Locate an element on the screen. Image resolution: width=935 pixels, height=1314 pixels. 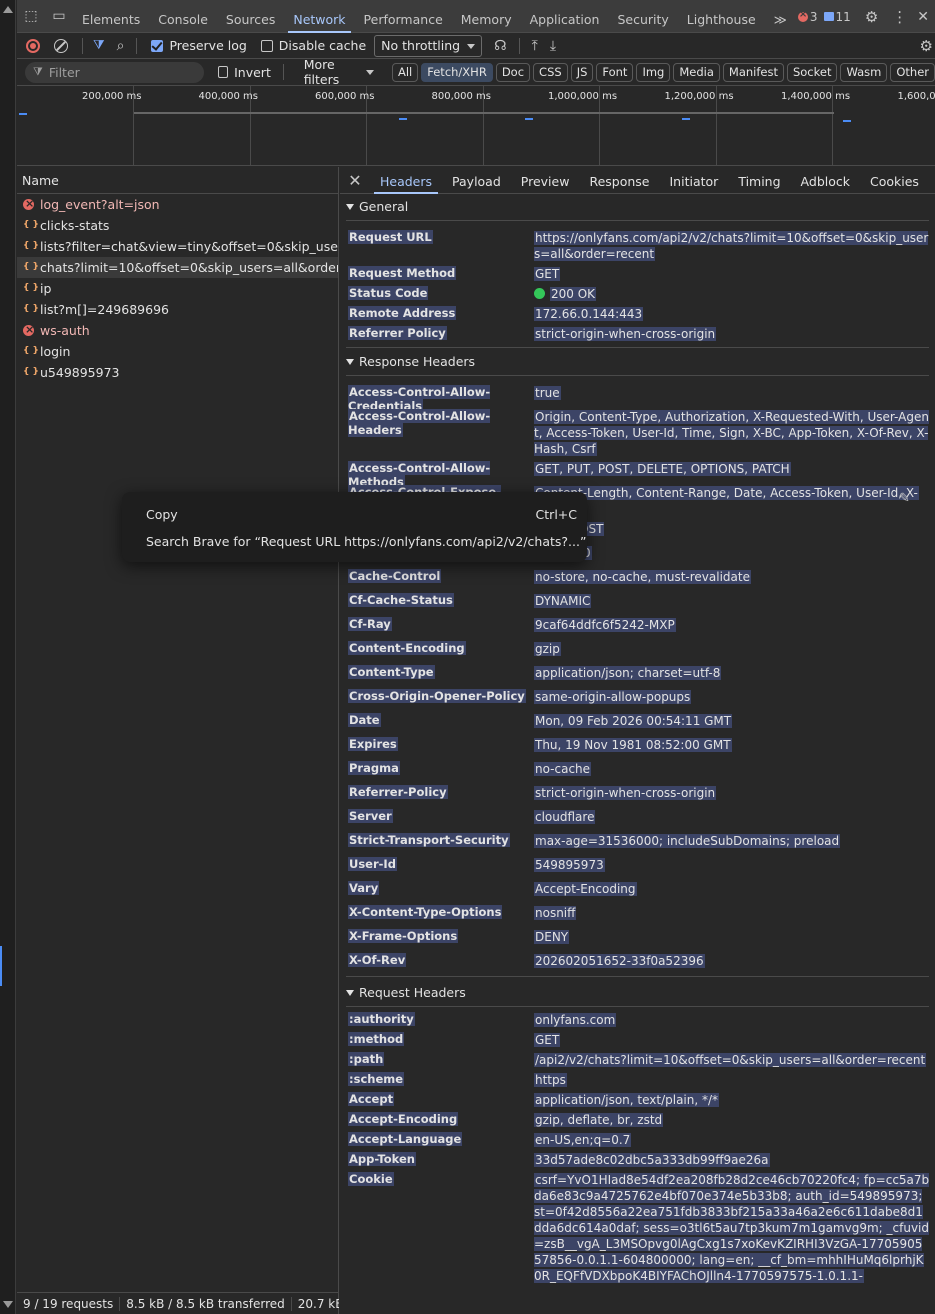
clear-log-button is located at coordinates (61, 45).